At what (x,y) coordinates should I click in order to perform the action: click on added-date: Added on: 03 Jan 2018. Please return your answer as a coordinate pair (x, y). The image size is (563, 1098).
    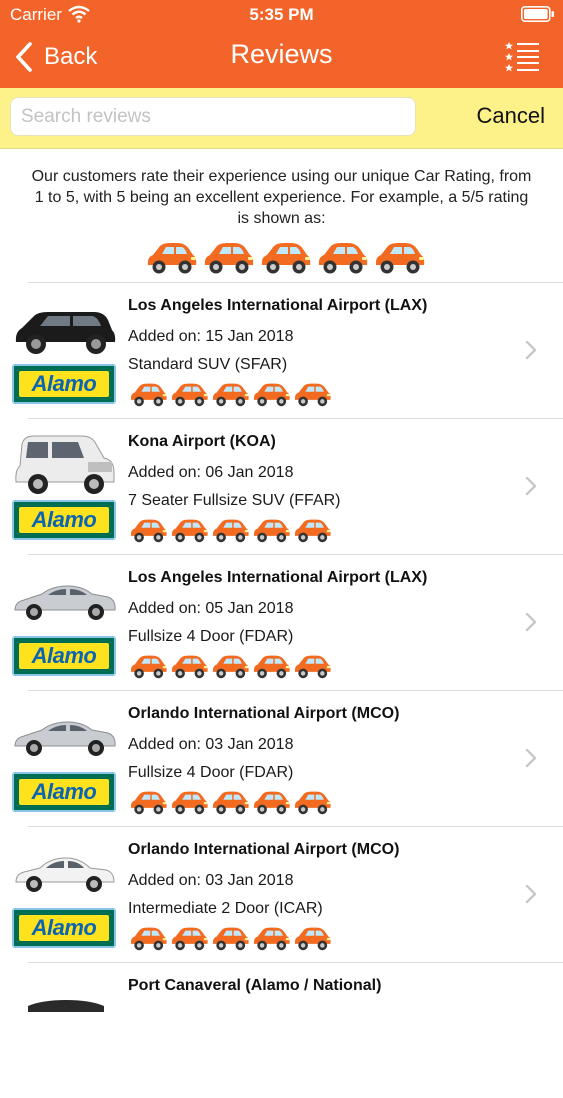
    Looking at the image, I should click on (211, 880).